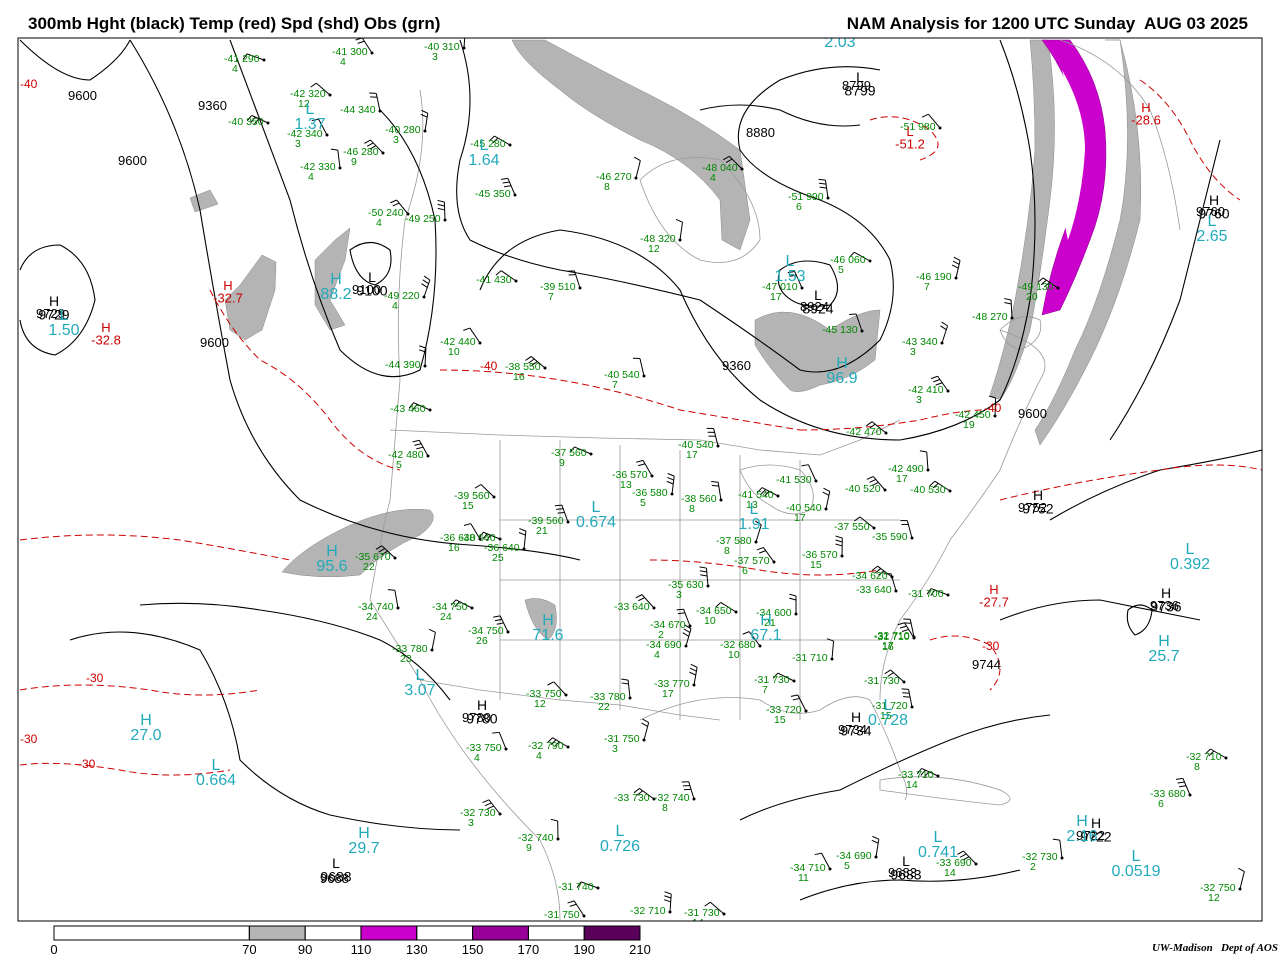 This screenshot has height=960, width=1280. Describe the element at coordinates (789, 269) in the screenshot. I see `speed-center: L1.53` at that location.